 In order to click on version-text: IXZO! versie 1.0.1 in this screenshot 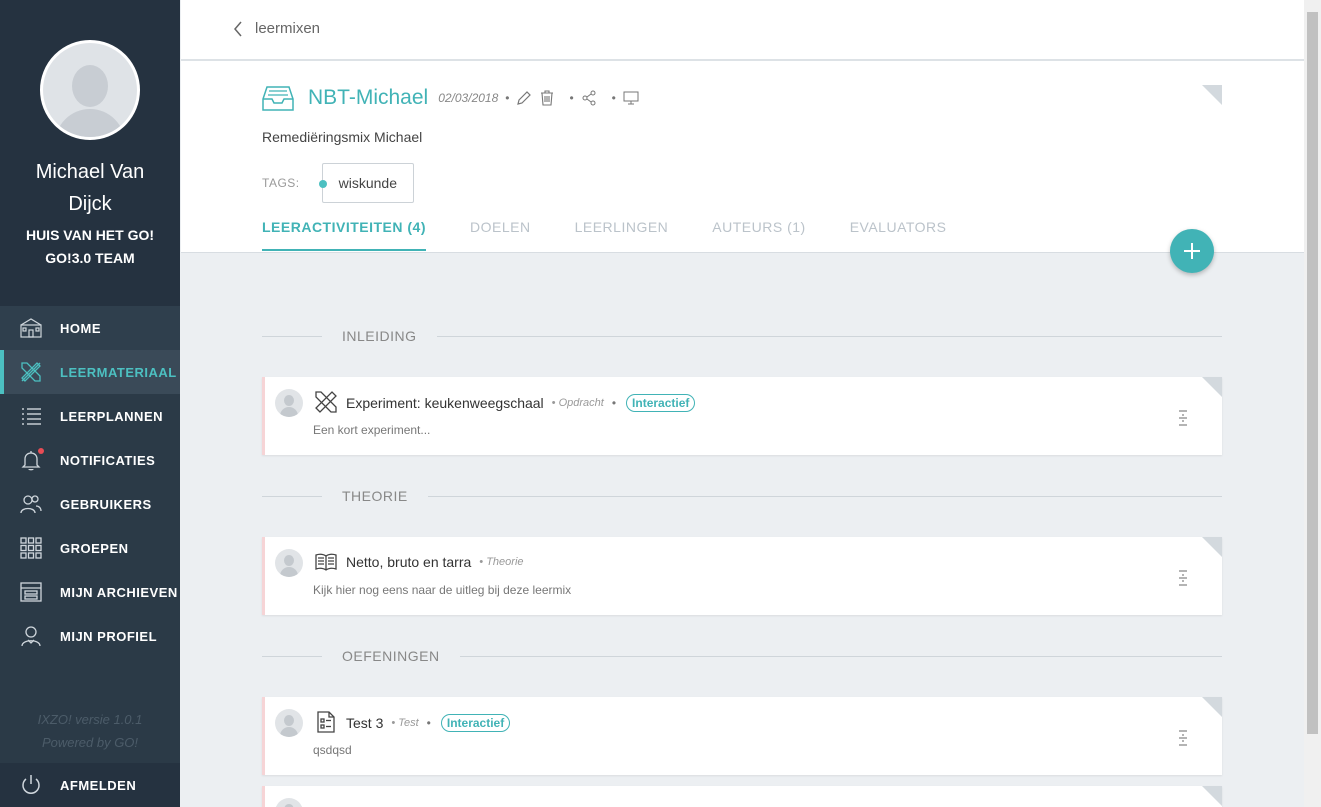, I will do `click(90, 719)`.